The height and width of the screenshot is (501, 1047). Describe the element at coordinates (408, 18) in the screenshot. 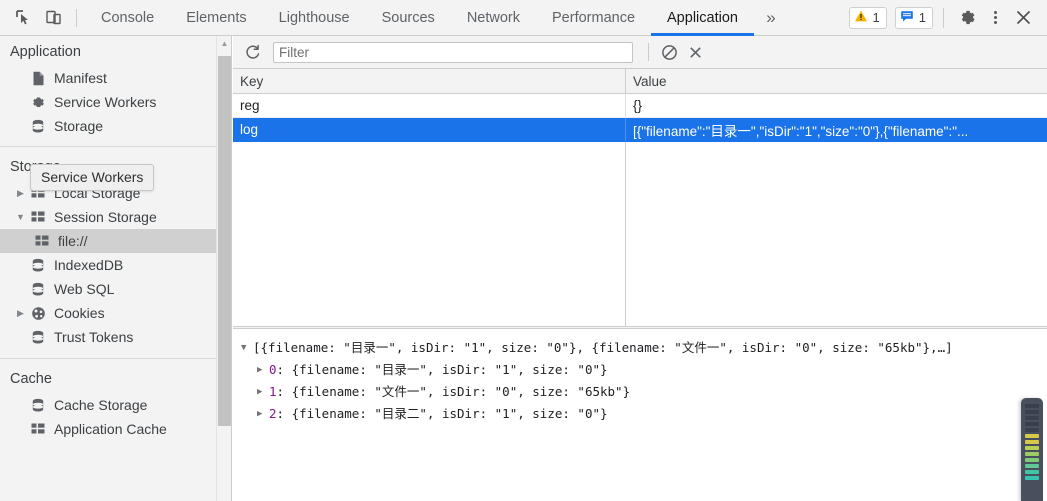

I see `tab-sources: Sources` at that location.